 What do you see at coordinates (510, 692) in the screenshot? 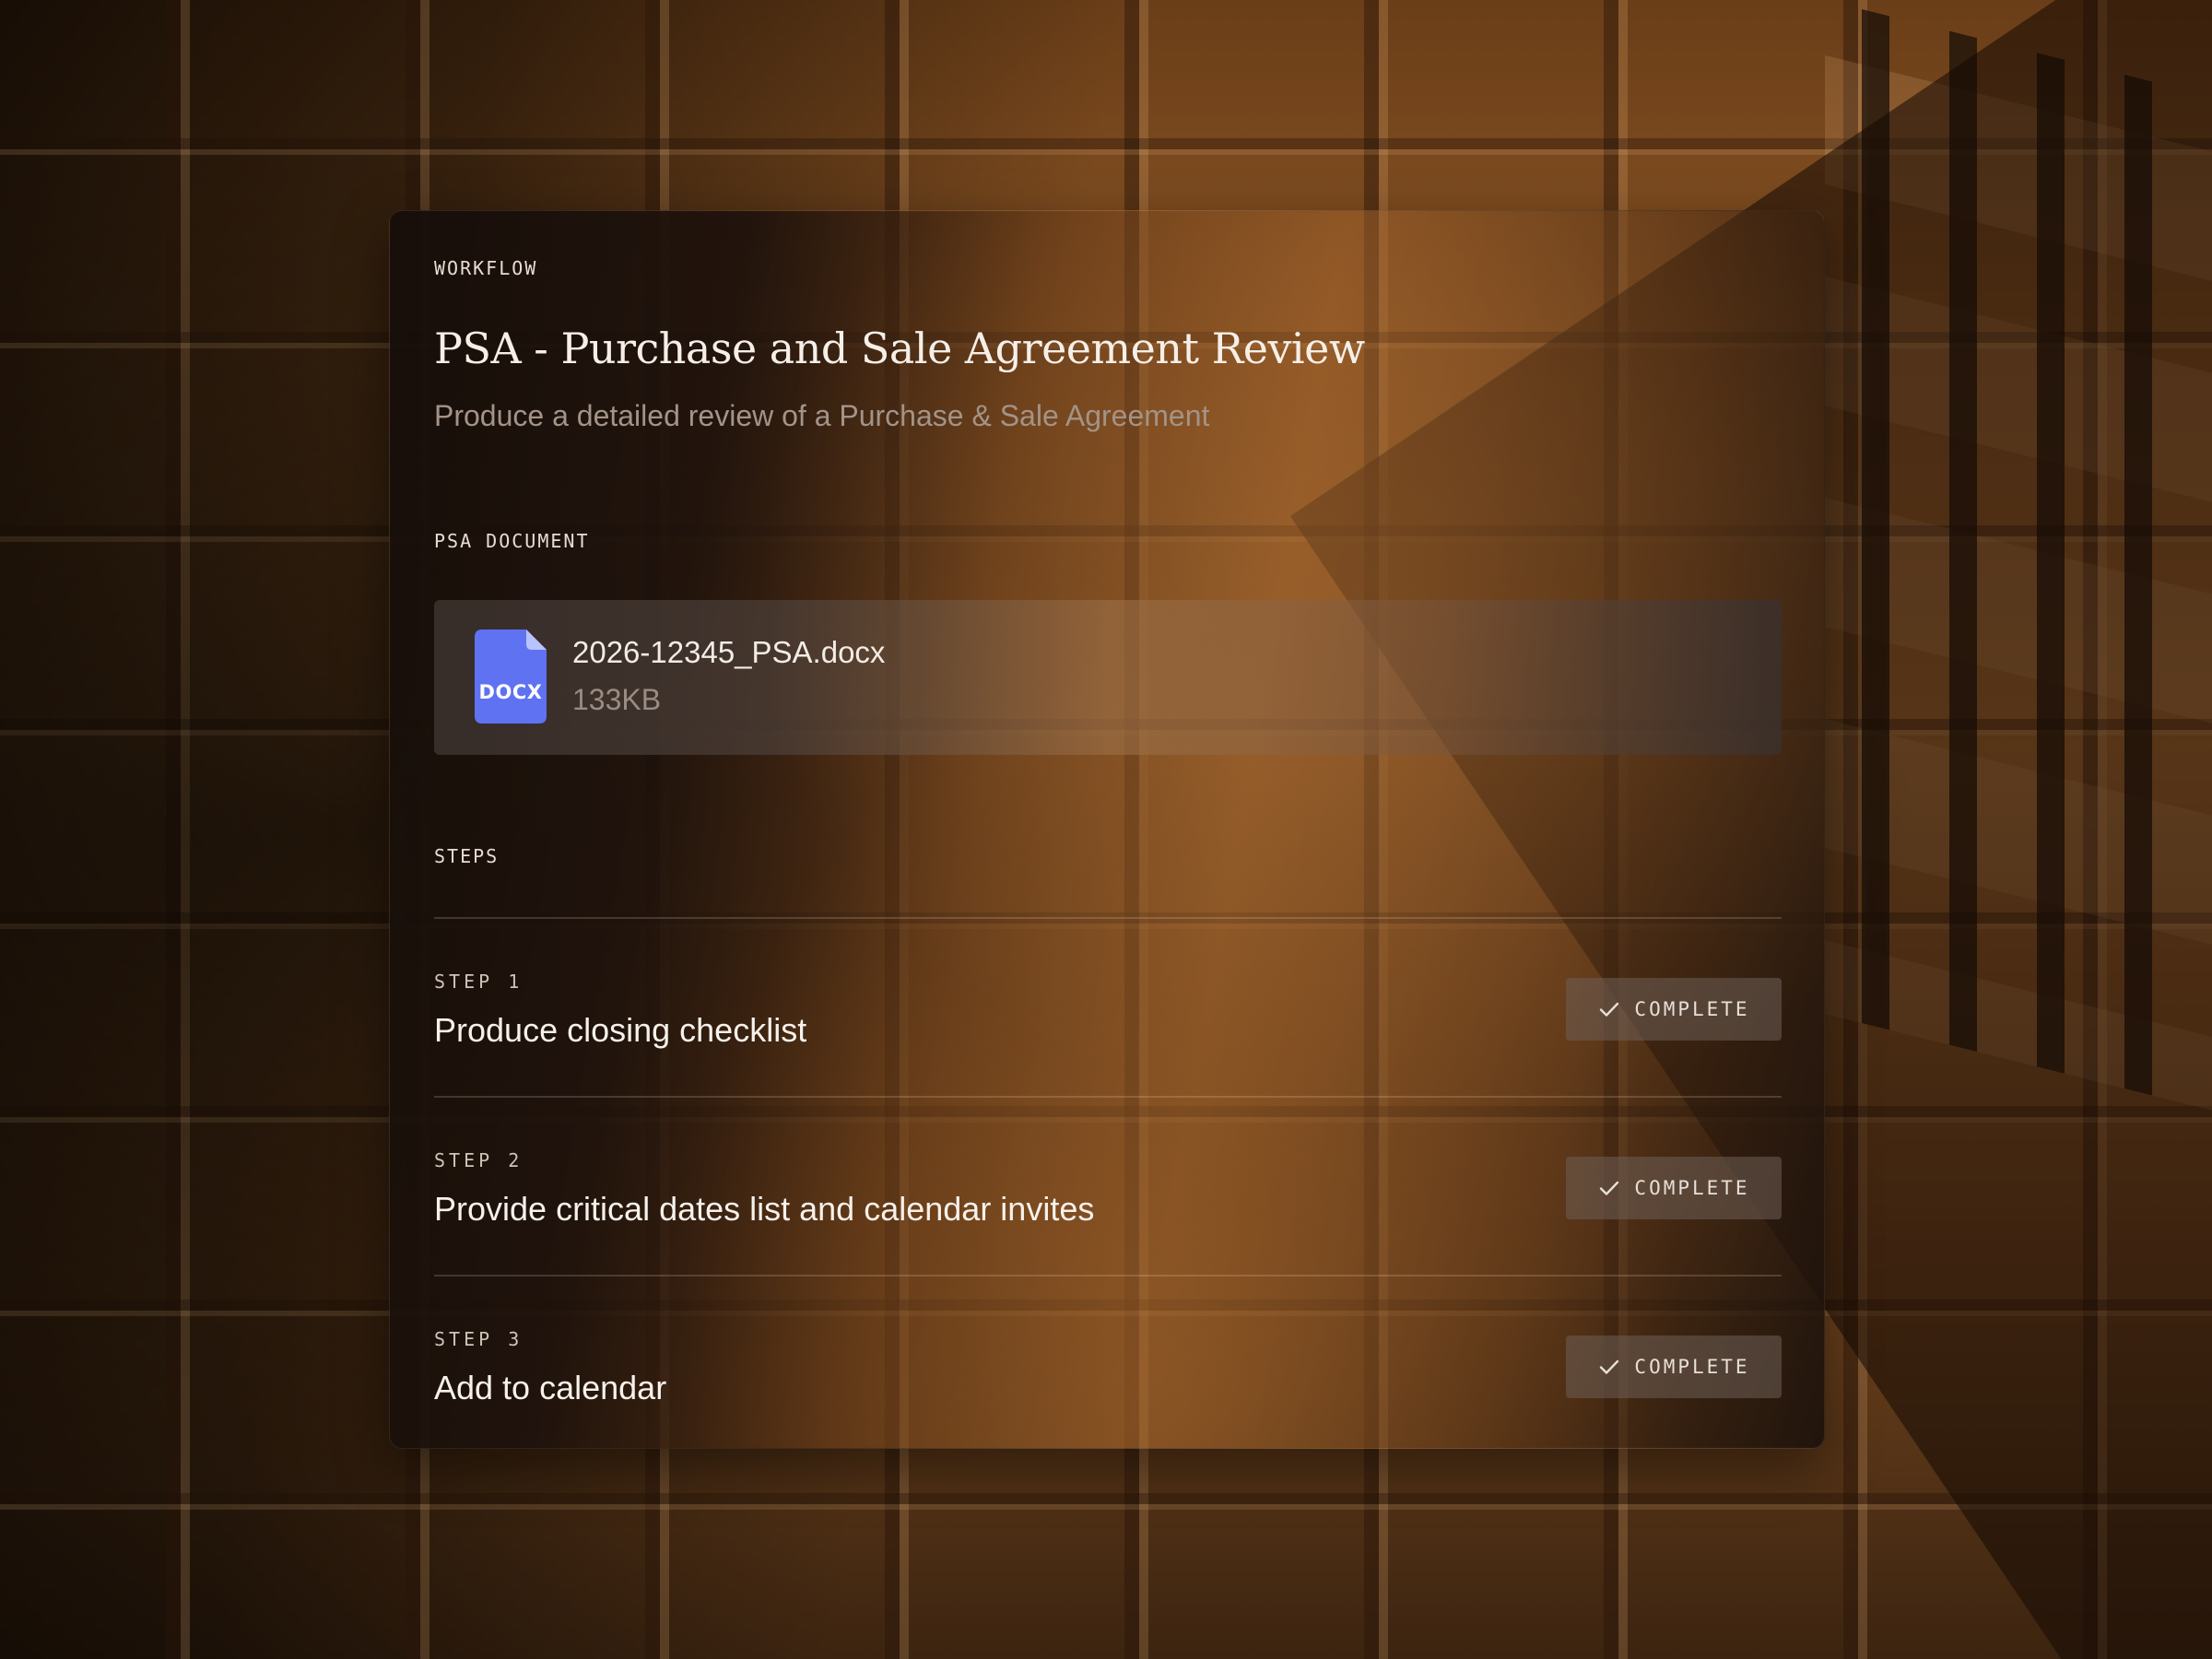
I see `docx-icon-label: DOCX` at bounding box center [510, 692].